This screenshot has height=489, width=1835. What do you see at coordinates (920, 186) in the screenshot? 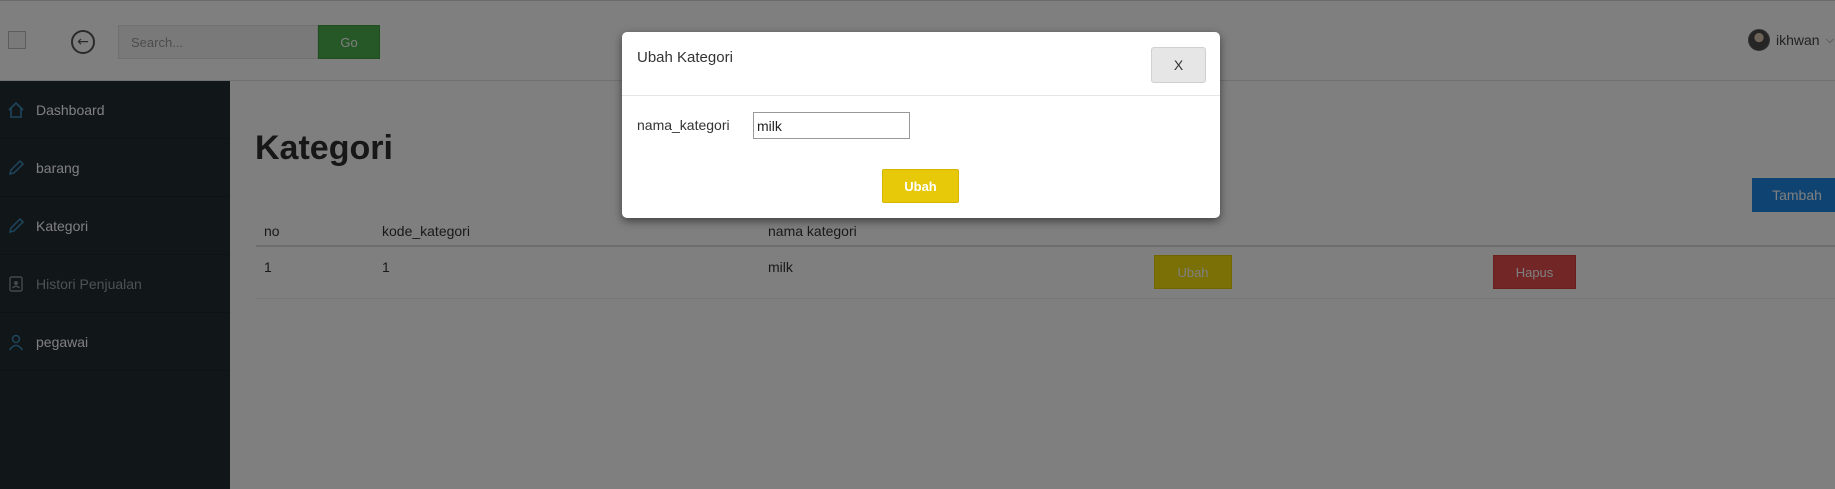
I see `ubah-submit-button: Ubah` at bounding box center [920, 186].